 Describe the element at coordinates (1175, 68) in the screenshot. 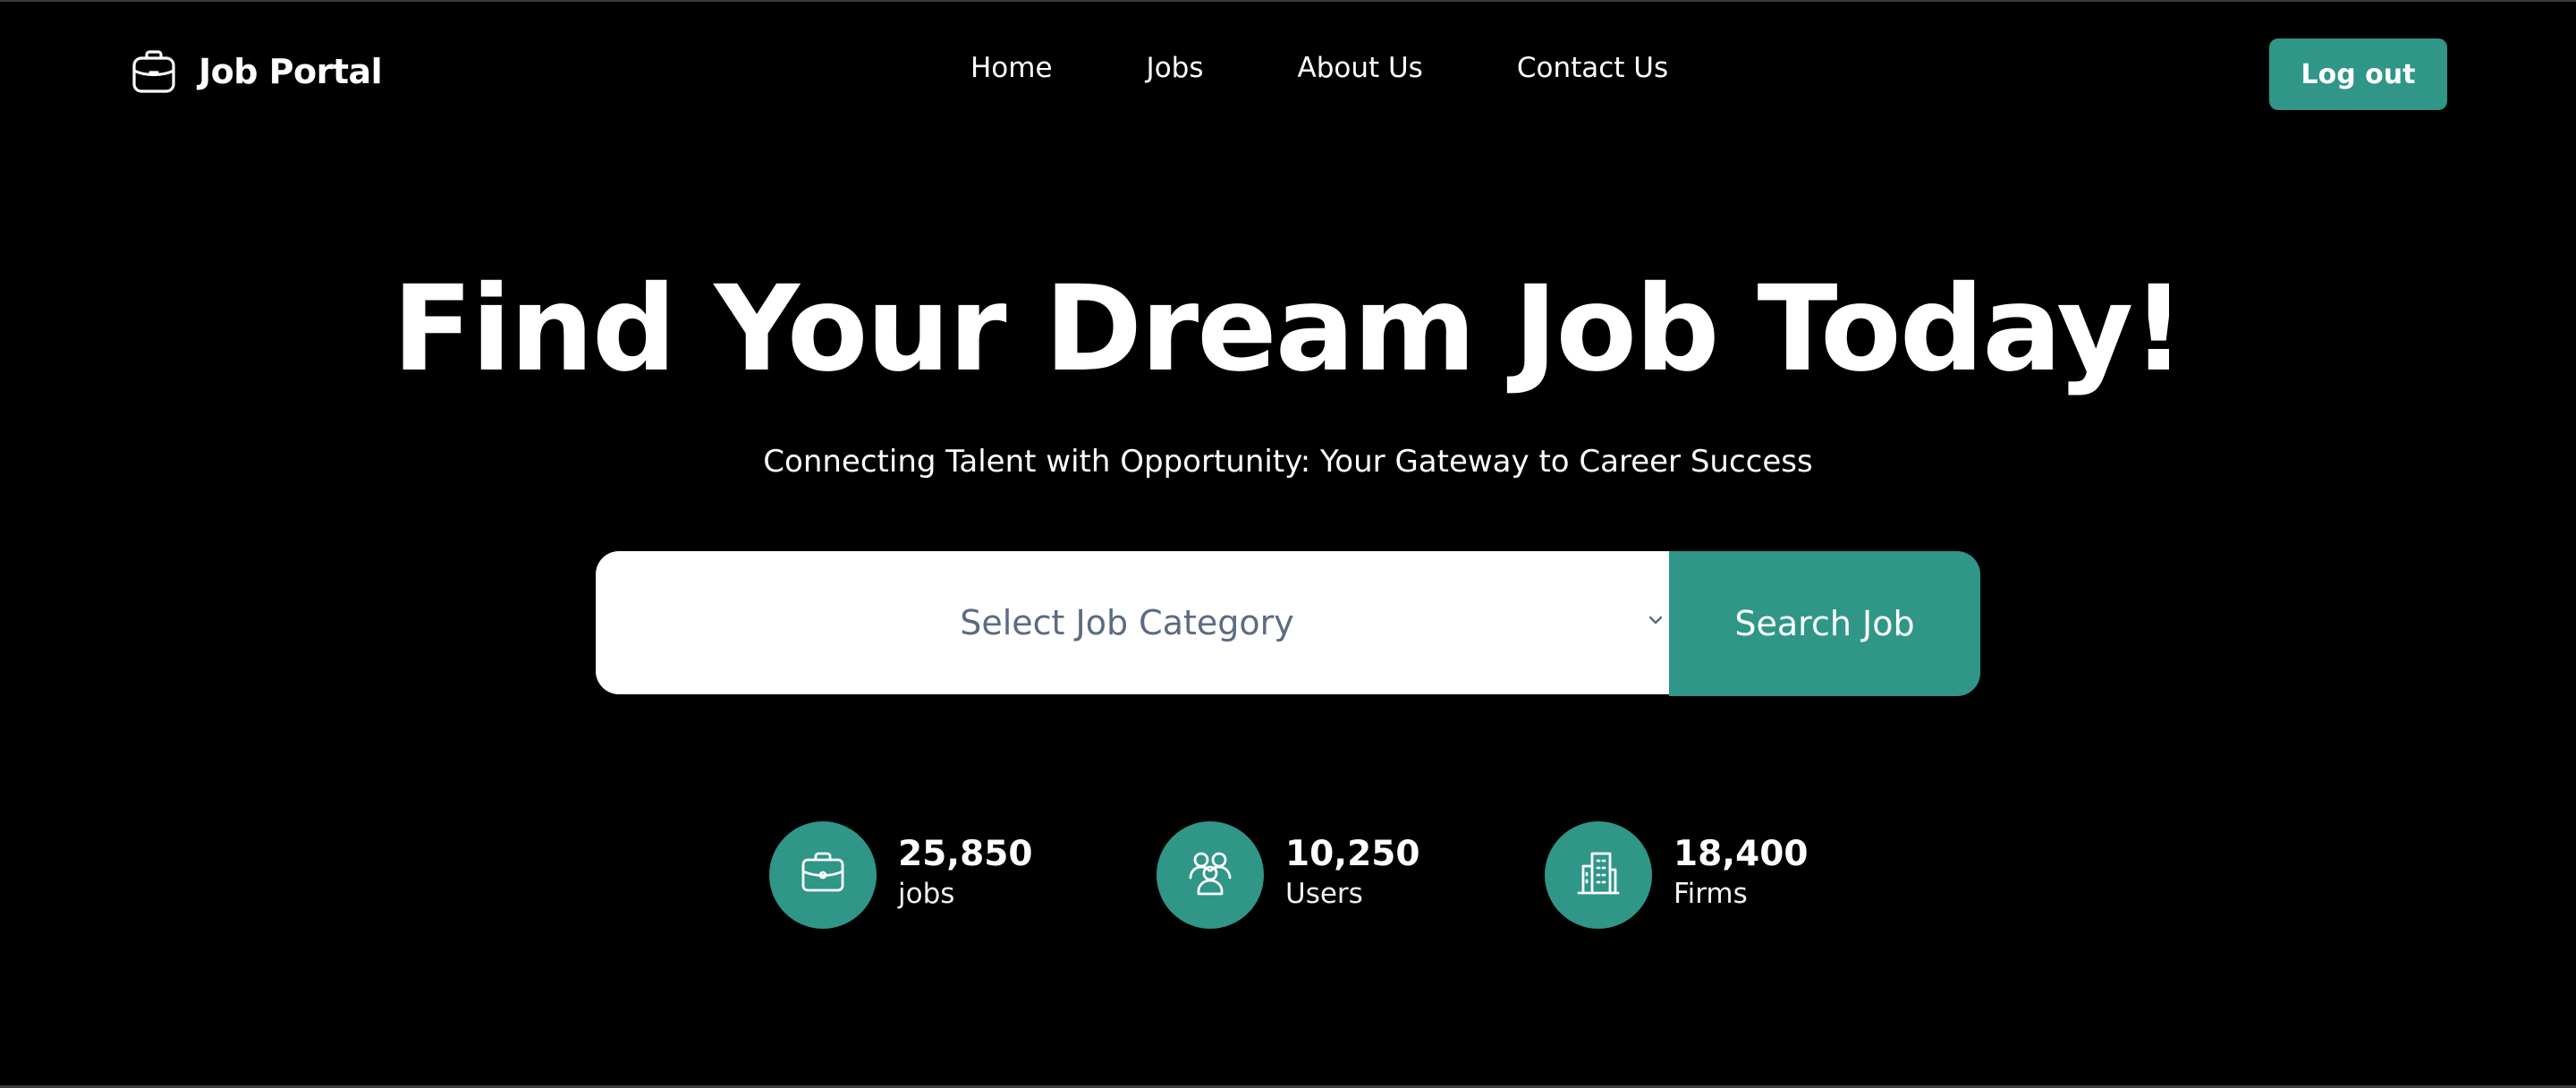

I see `nav-jobs: Jobs` at that location.